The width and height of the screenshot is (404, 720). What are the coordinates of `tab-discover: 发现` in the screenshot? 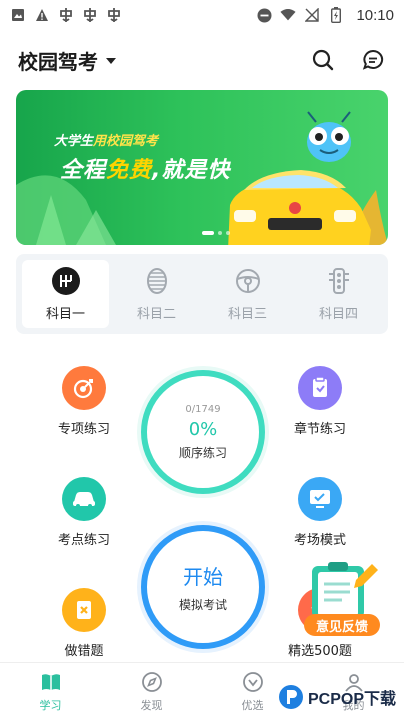 It's located at (151, 691).